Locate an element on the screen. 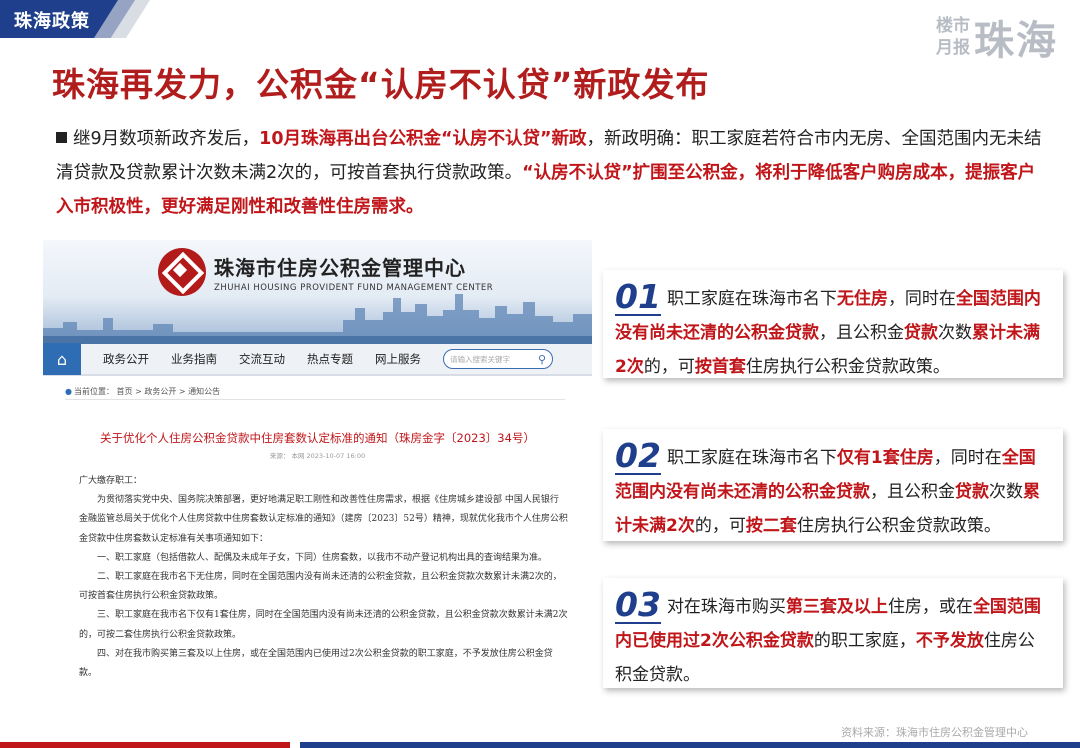  divider is located at coordinates (315, 399).